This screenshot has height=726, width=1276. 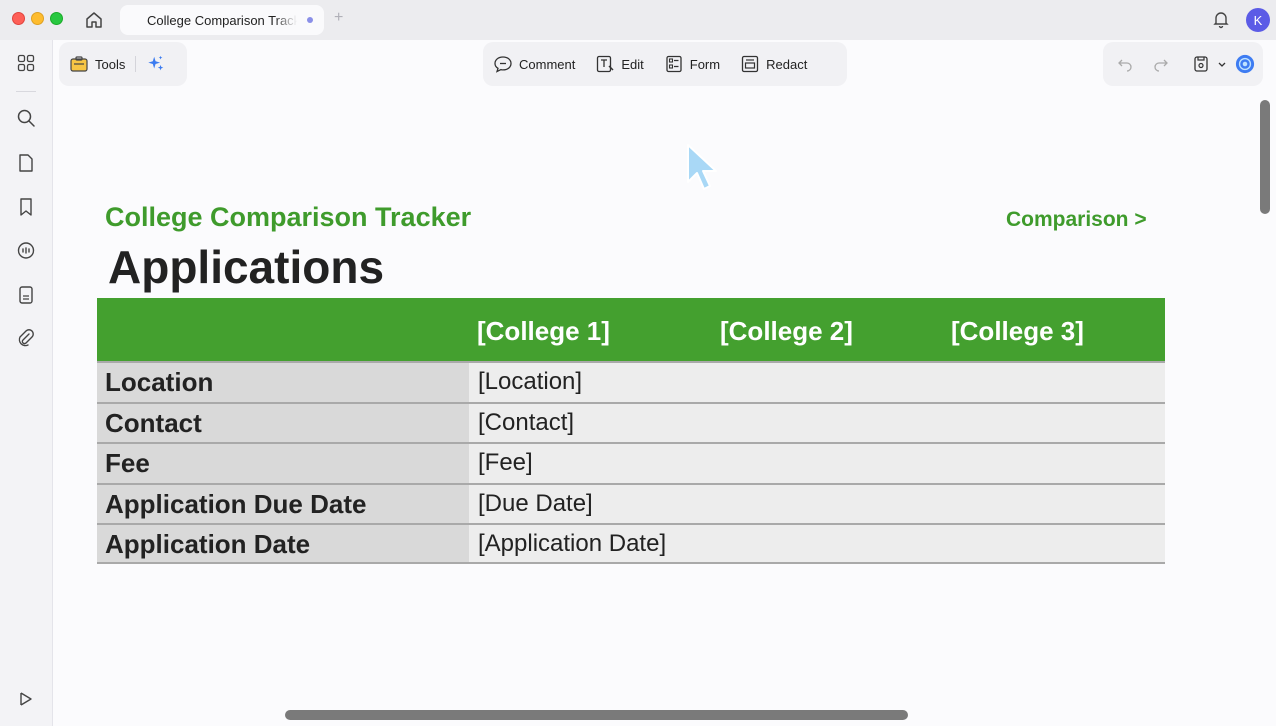 What do you see at coordinates (817, 463) in the screenshot?
I see `row-value: [Fee]` at bounding box center [817, 463].